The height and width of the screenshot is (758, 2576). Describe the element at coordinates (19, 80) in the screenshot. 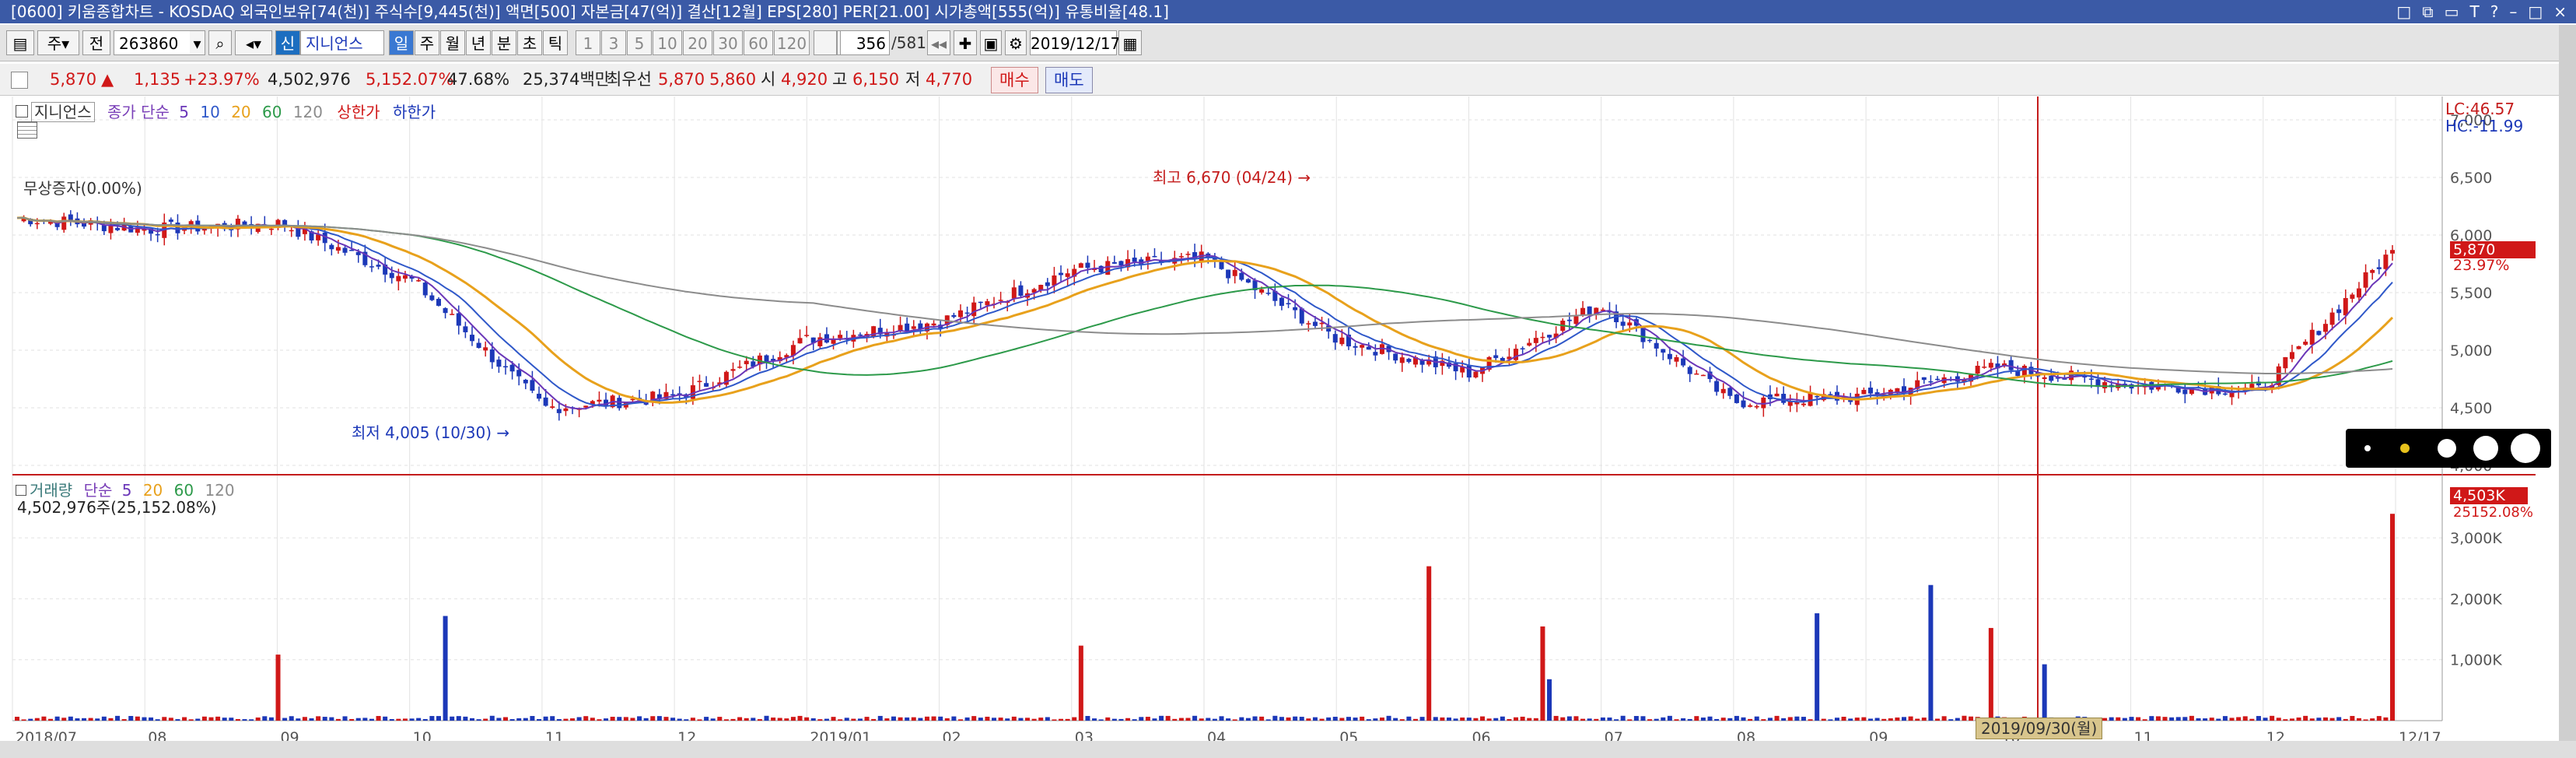

I see `quote-toggle-icon` at that location.